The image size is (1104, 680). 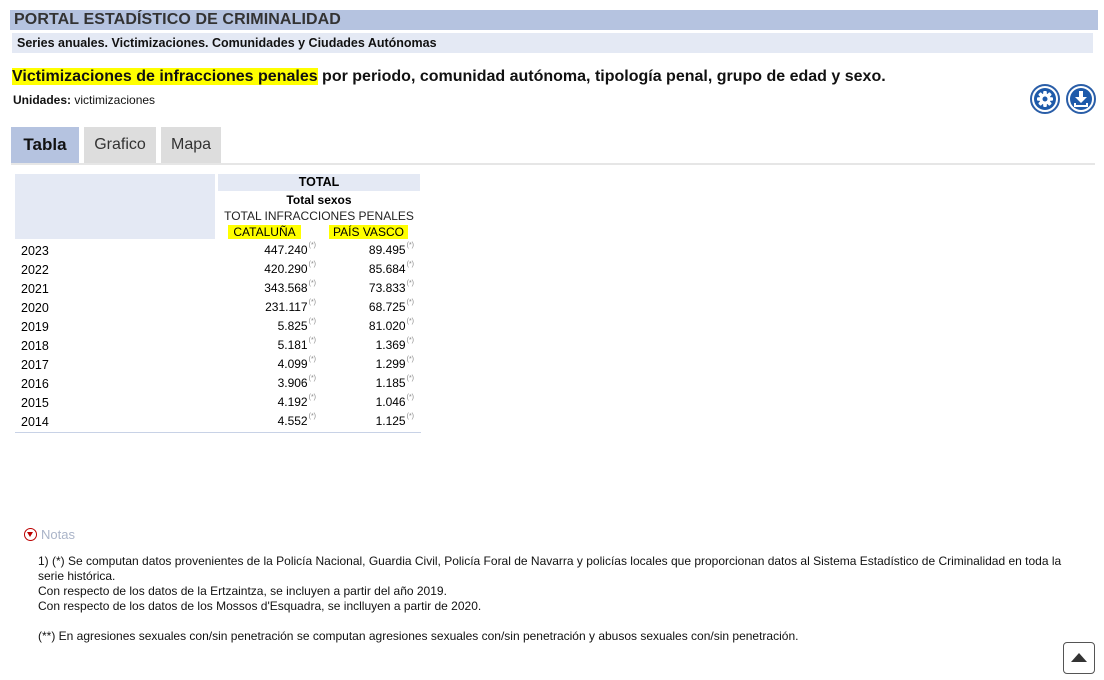 I want to click on table-cell: 1.369(*), so click(x=395, y=344).